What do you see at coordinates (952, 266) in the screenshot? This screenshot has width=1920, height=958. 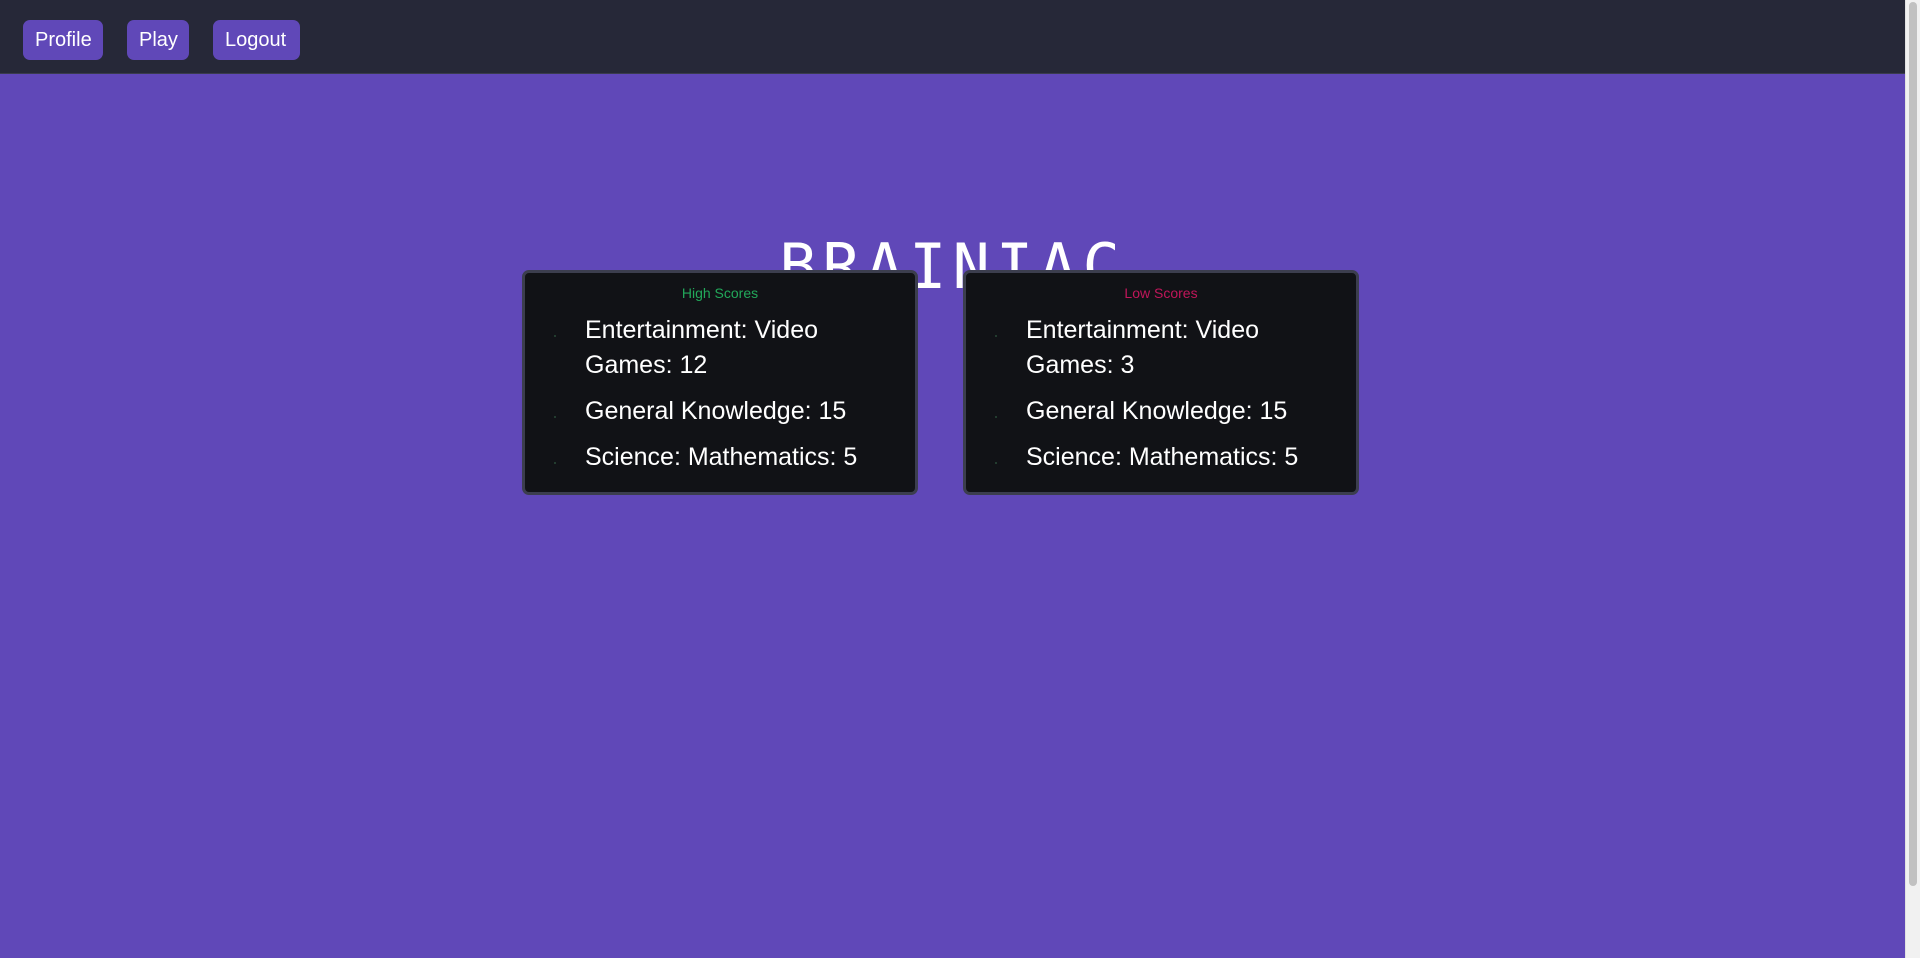 I see `page-title: BRAINIAC` at bounding box center [952, 266].